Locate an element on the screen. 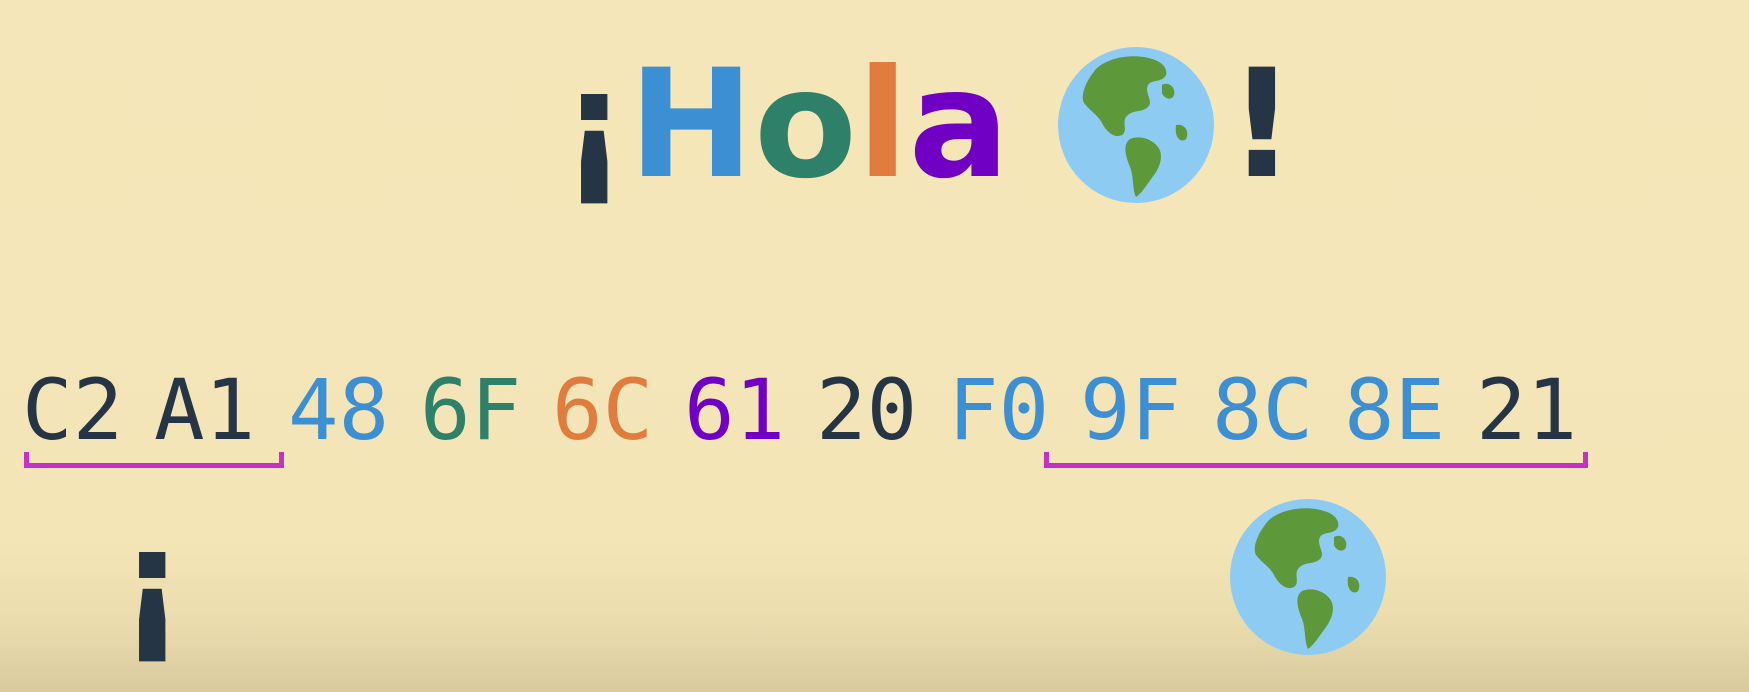 The height and width of the screenshot is (692, 1749). decoded-inverted-exclamation: ¡ is located at coordinates (152, 583).